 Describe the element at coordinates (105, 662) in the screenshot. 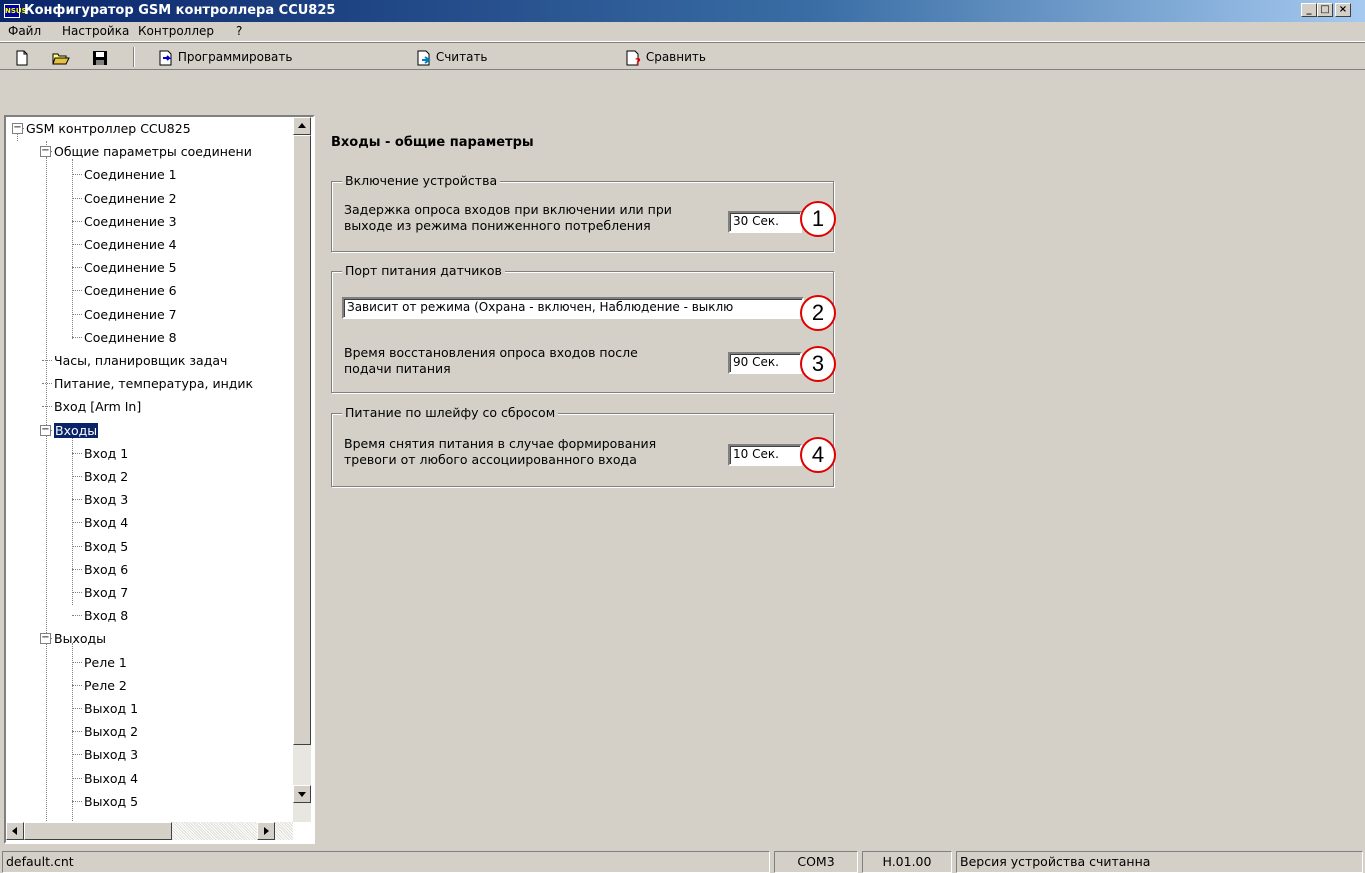

I see `tree-item-output-1: Реле 1` at that location.